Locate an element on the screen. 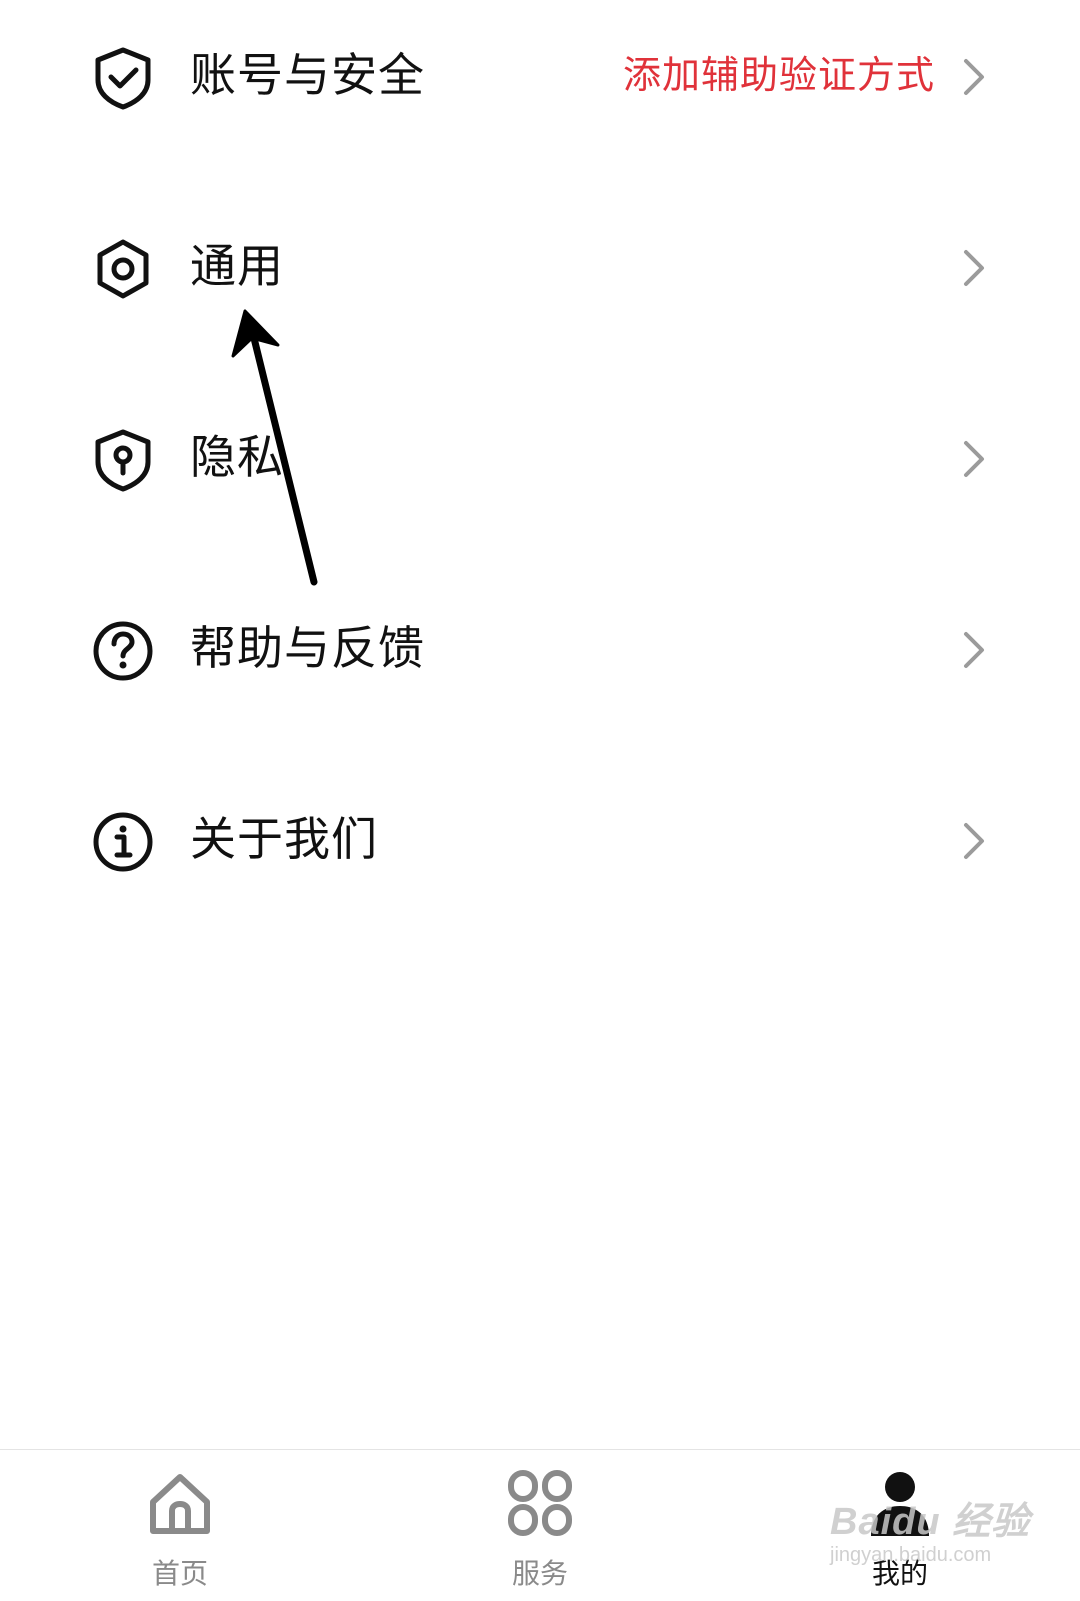 This screenshot has height=1601, width=1080. hex-settings-icon is located at coordinates (123, 269).